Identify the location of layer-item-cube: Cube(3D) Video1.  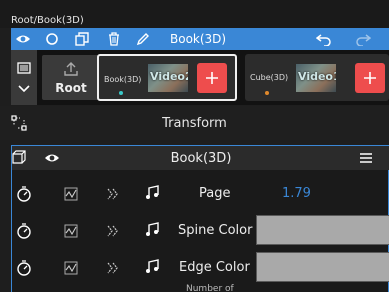
(317, 77).